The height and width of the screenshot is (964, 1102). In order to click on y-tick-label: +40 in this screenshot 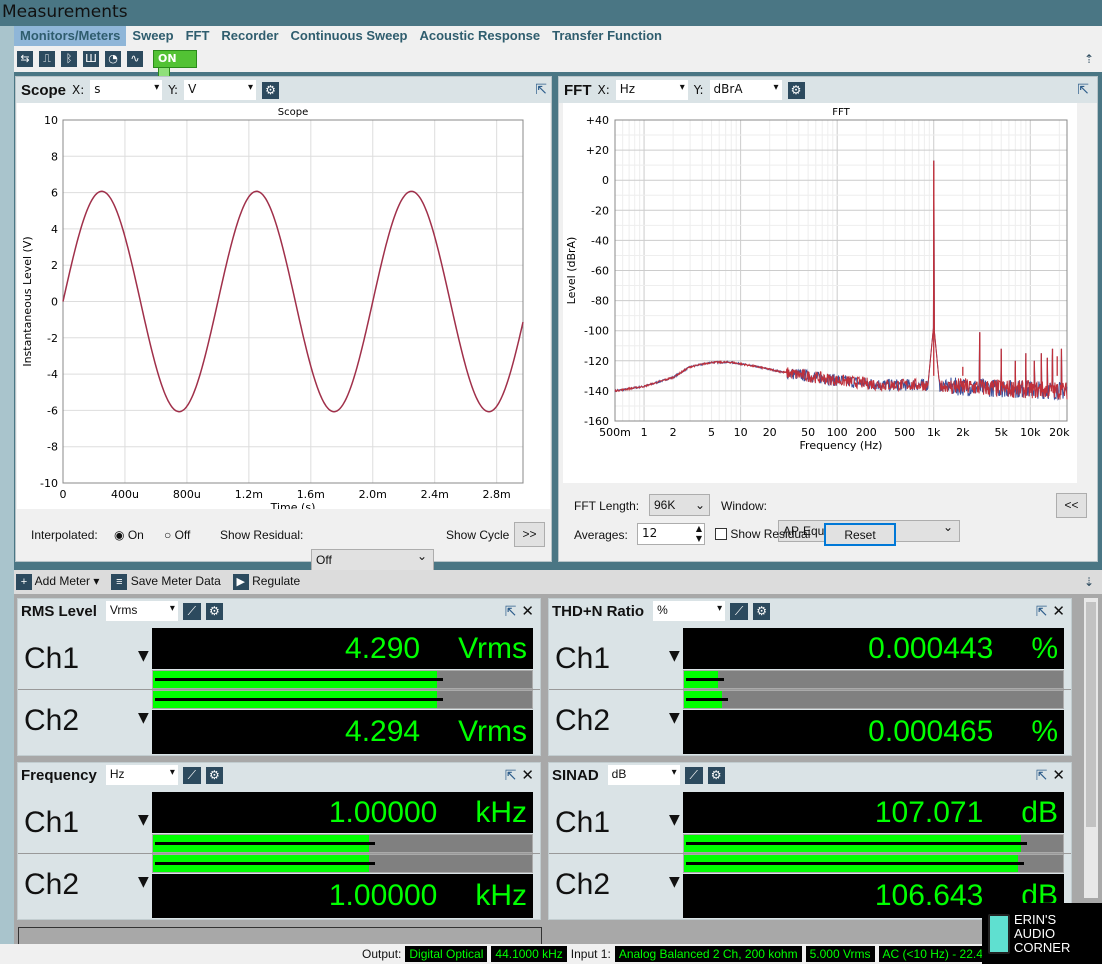, I will do `click(597, 120)`.